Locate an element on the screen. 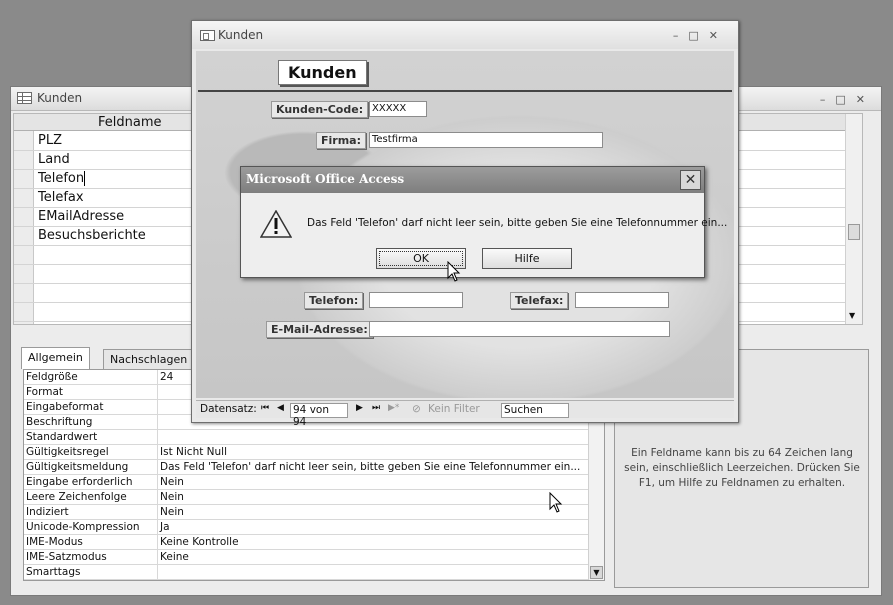 The image size is (893, 605). property-row: IME-Modus Keine Kontrolle is located at coordinates (306, 542).